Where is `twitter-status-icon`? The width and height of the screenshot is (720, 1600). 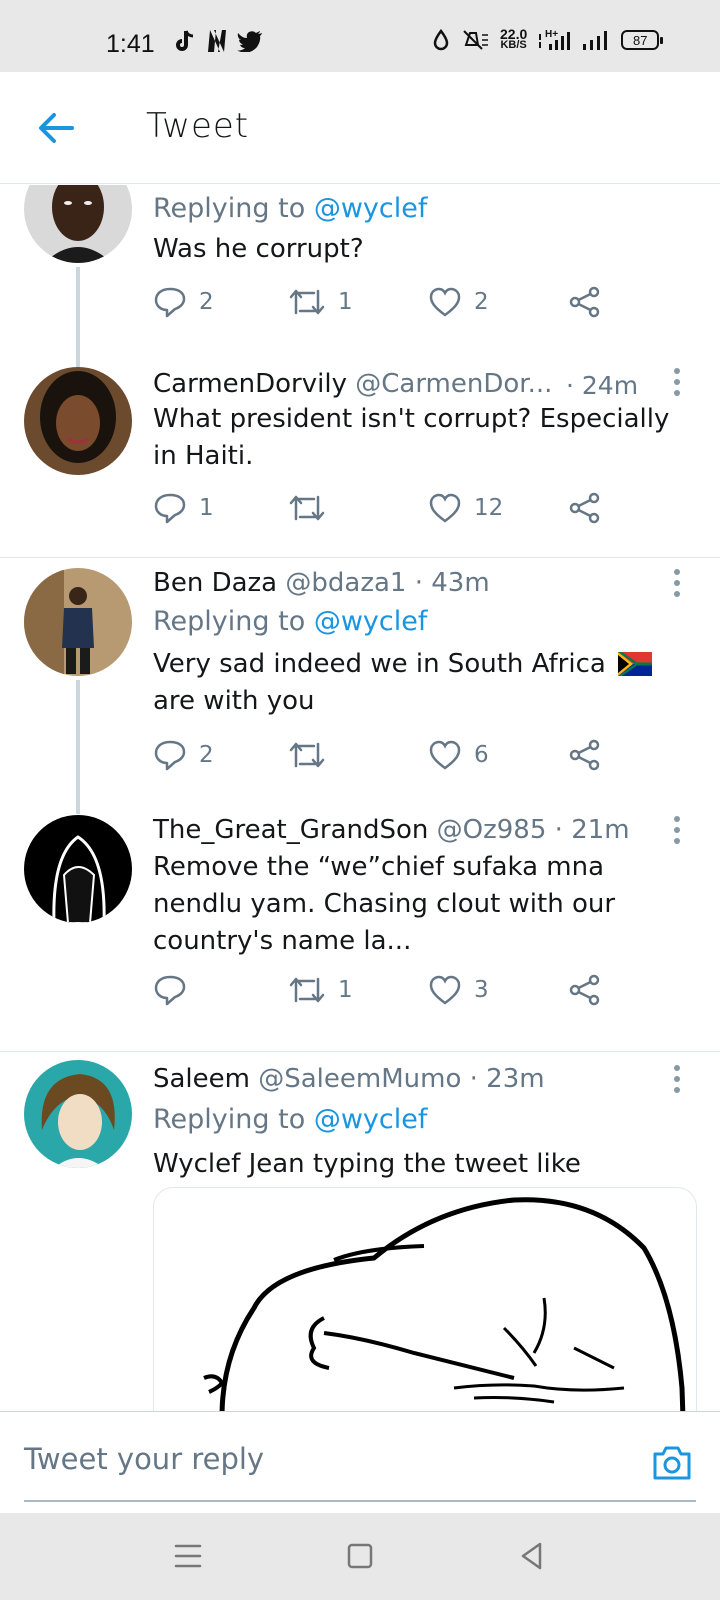 twitter-status-icon is located at coordinates (249, 41).